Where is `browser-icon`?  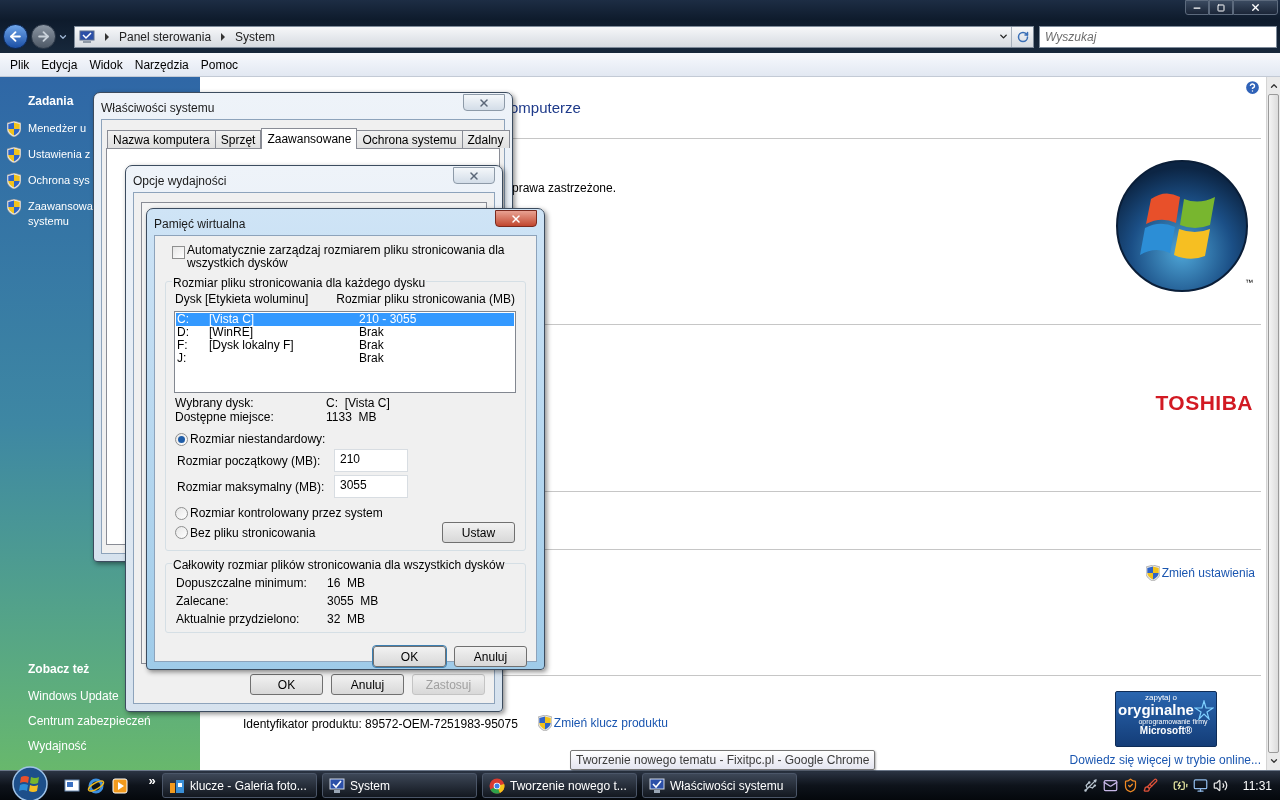 browser-icon is located at coordinates (497, 785).